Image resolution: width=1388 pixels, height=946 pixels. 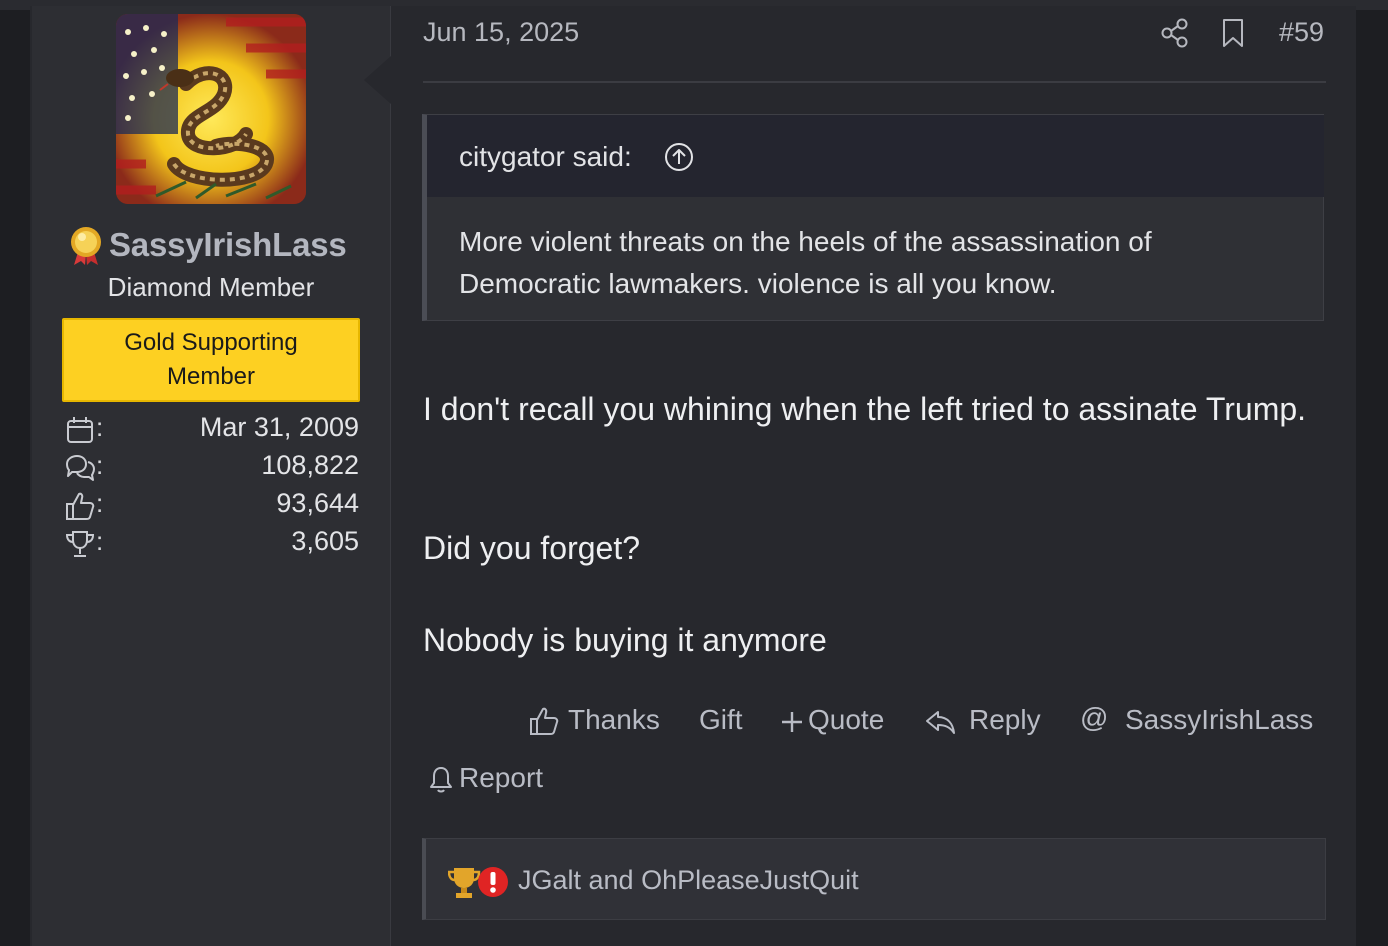 I want to click on bell-icon, so click(x=441, y=780).